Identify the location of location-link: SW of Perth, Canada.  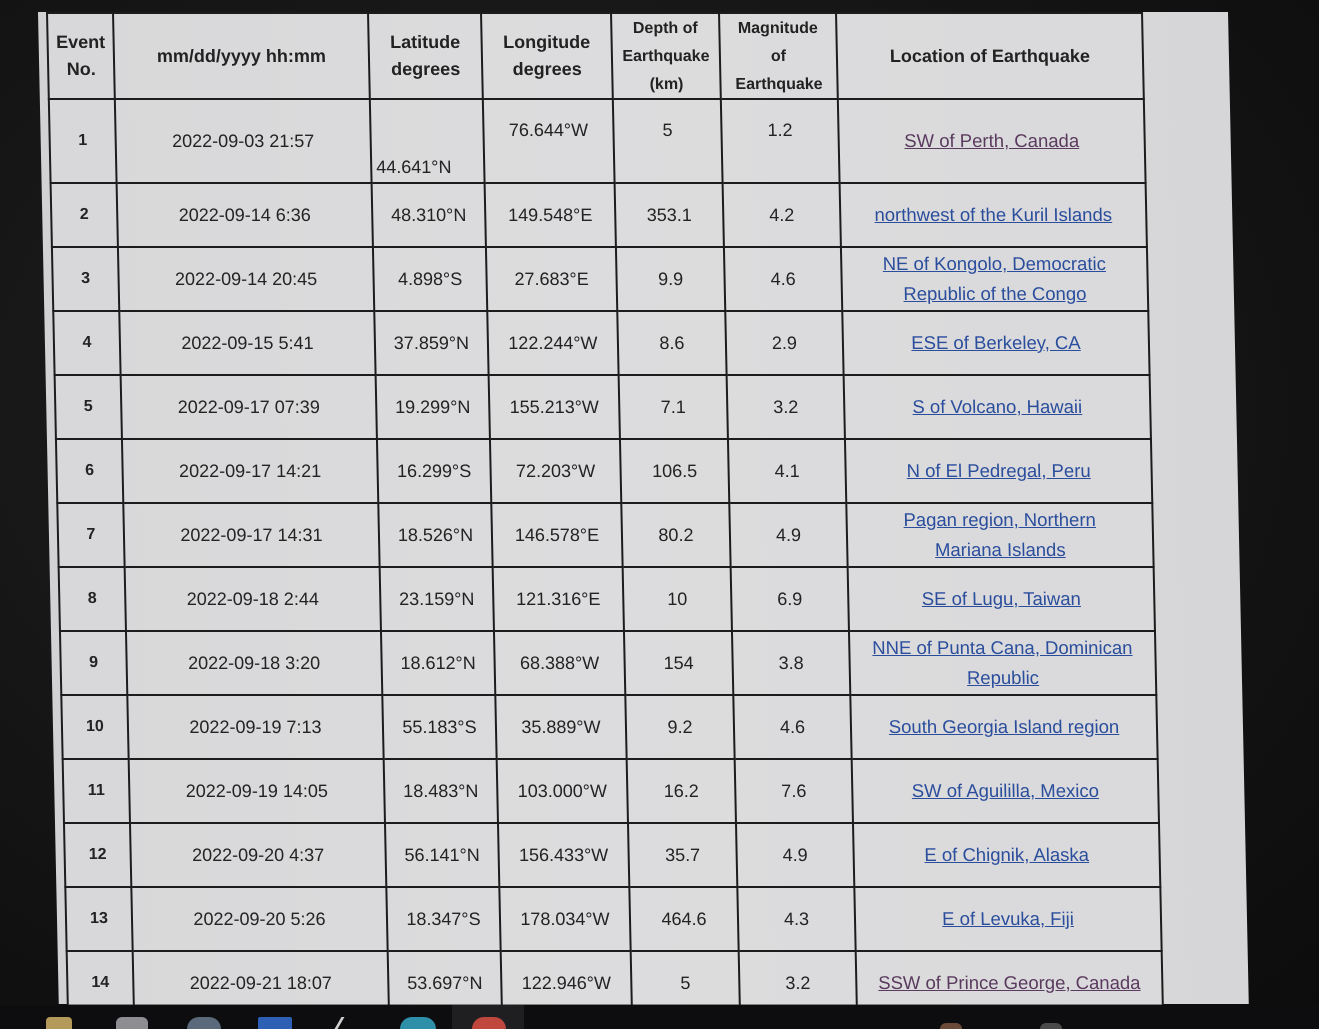
(991, 140).